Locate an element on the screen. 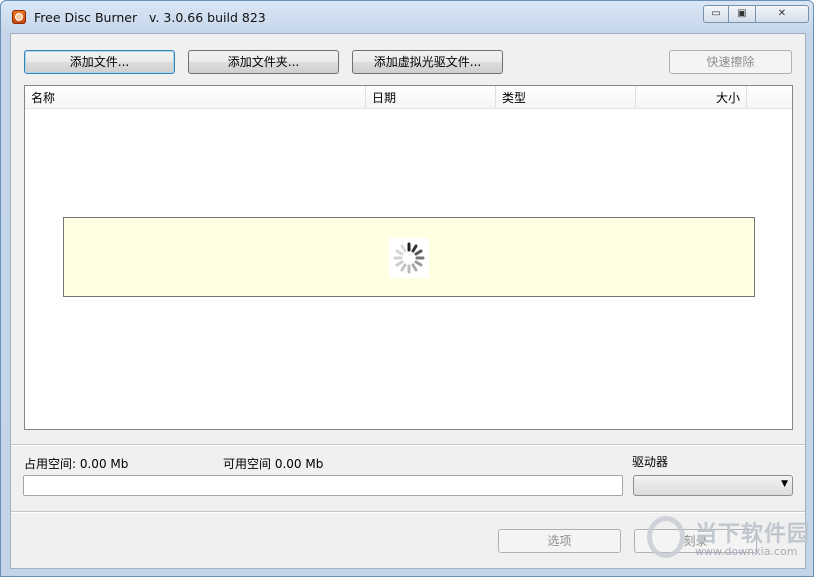  watermark-url: www.downxia.com is located at coordinates (746, 551).